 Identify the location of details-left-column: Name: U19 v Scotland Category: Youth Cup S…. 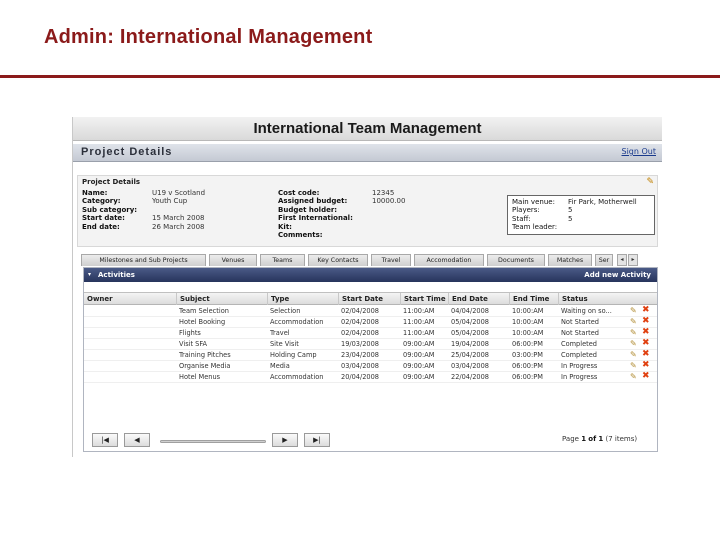
(143, 210).